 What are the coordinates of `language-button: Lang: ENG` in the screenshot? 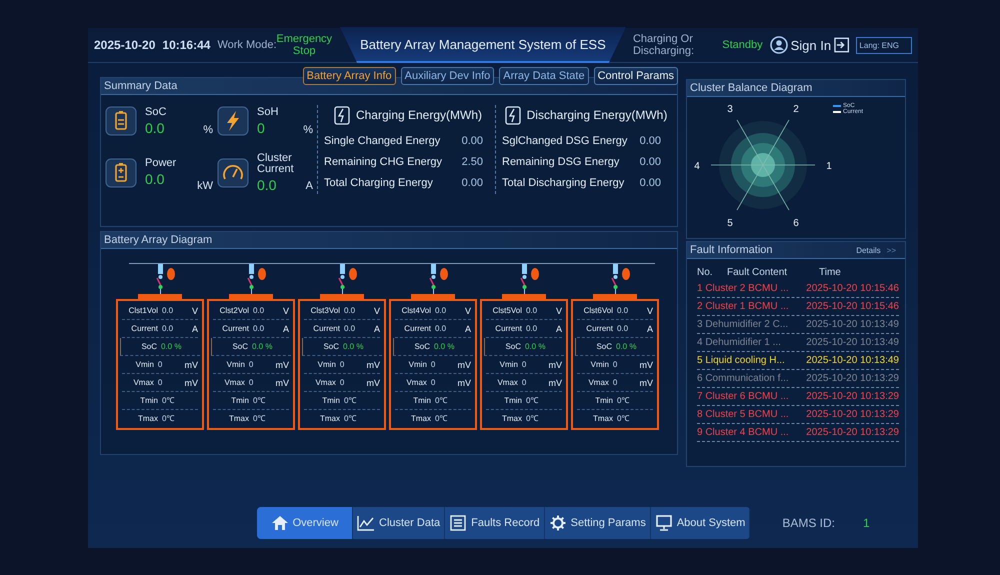 It's located at (884, 45).